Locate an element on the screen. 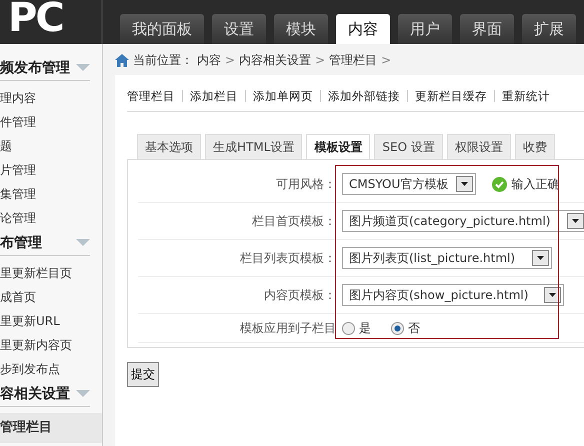 This screenshot has height=446, width=584. submenu-link: 添加单网页 is located at coordinates (283, 96).